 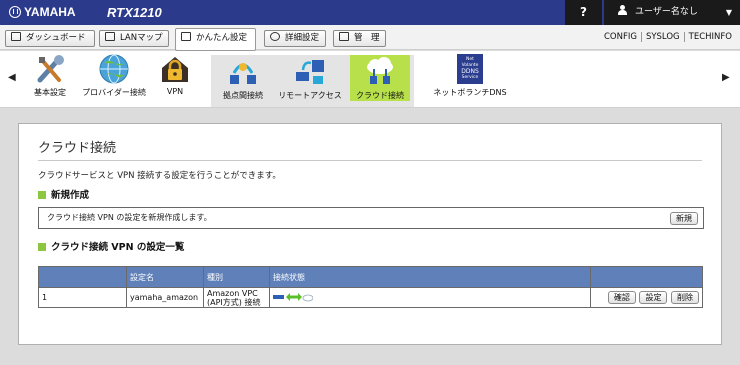 What do you see at coordinates (622, 10) in the screenshot?
I see `user-icon` at bounding box center [622, 10].